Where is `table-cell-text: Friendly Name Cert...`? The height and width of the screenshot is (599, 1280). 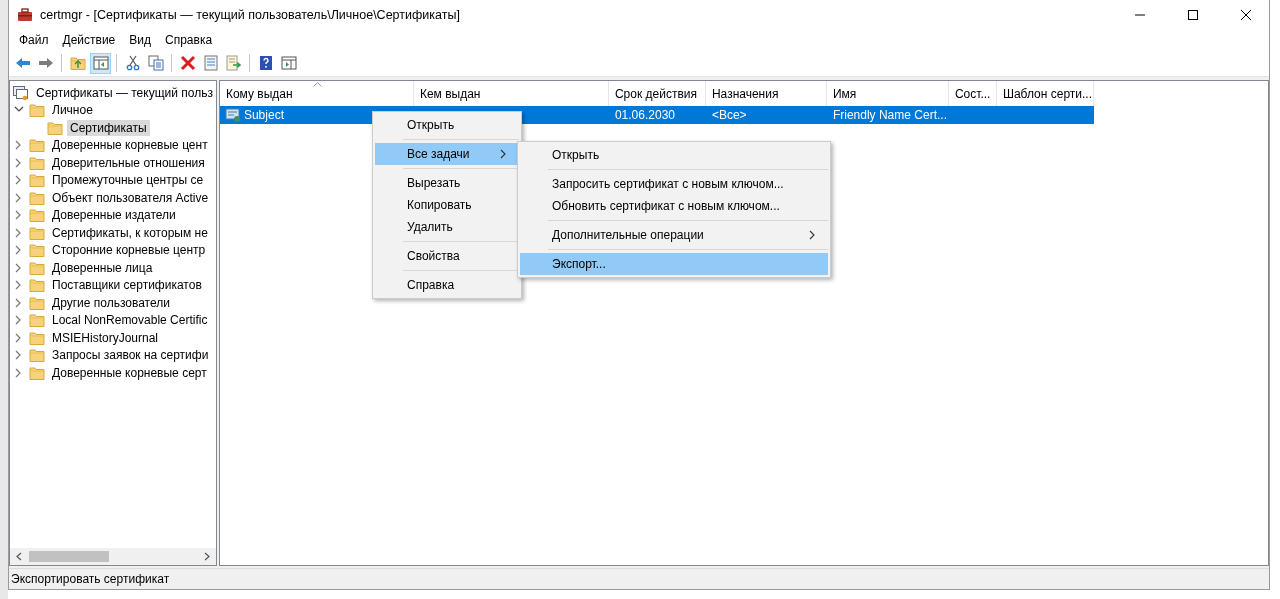
table-cell-text: Friendly Name Cert... is located at coordinates (889, 115).